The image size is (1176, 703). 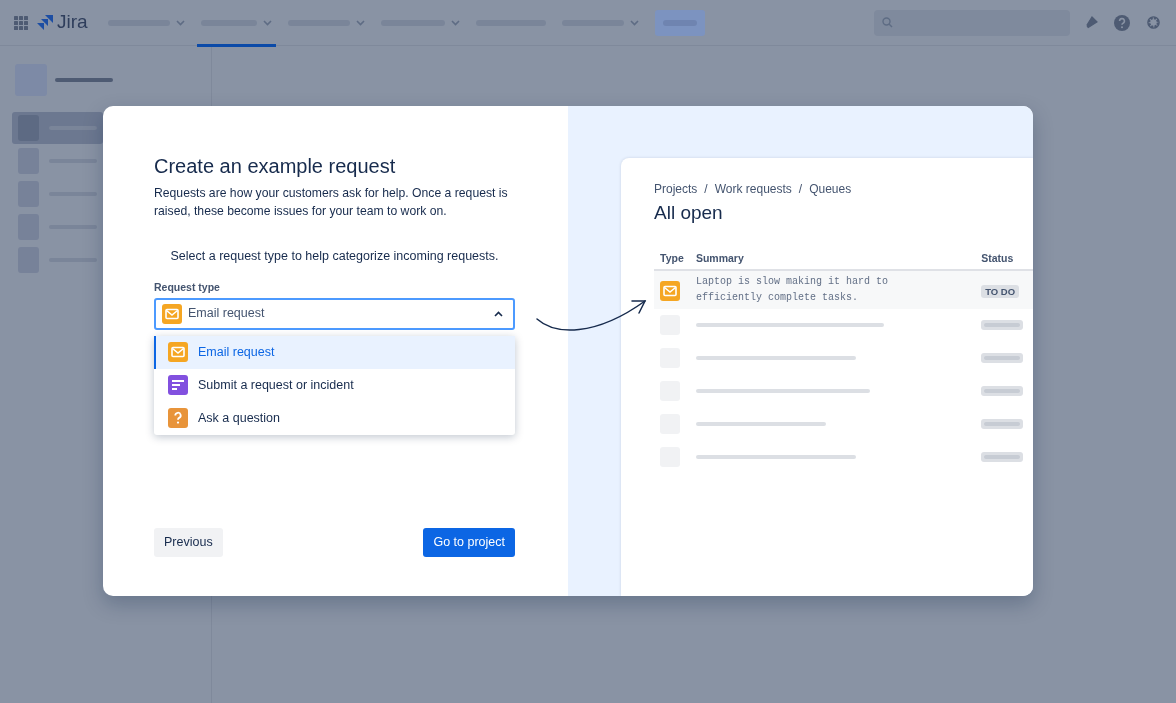 What do you see at coordinates (676, 189) in the screenshot?
I see `breadcrumb-link: Projects` at bounding box center [676, 189].